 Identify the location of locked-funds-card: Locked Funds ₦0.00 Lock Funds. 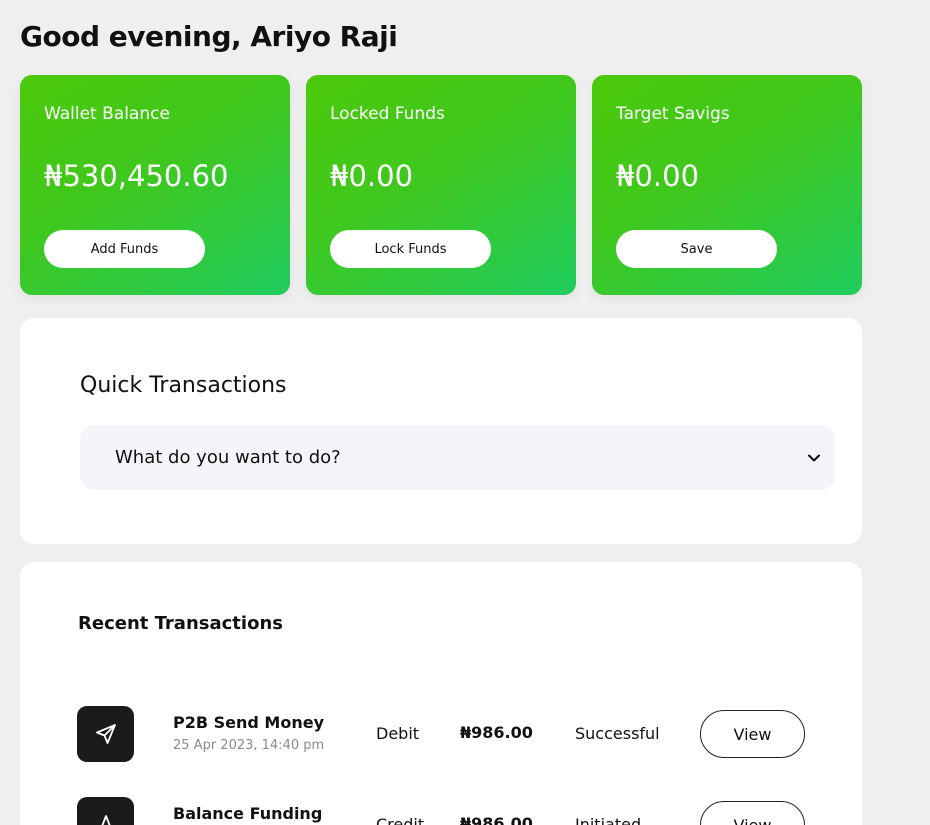
(441, 185).